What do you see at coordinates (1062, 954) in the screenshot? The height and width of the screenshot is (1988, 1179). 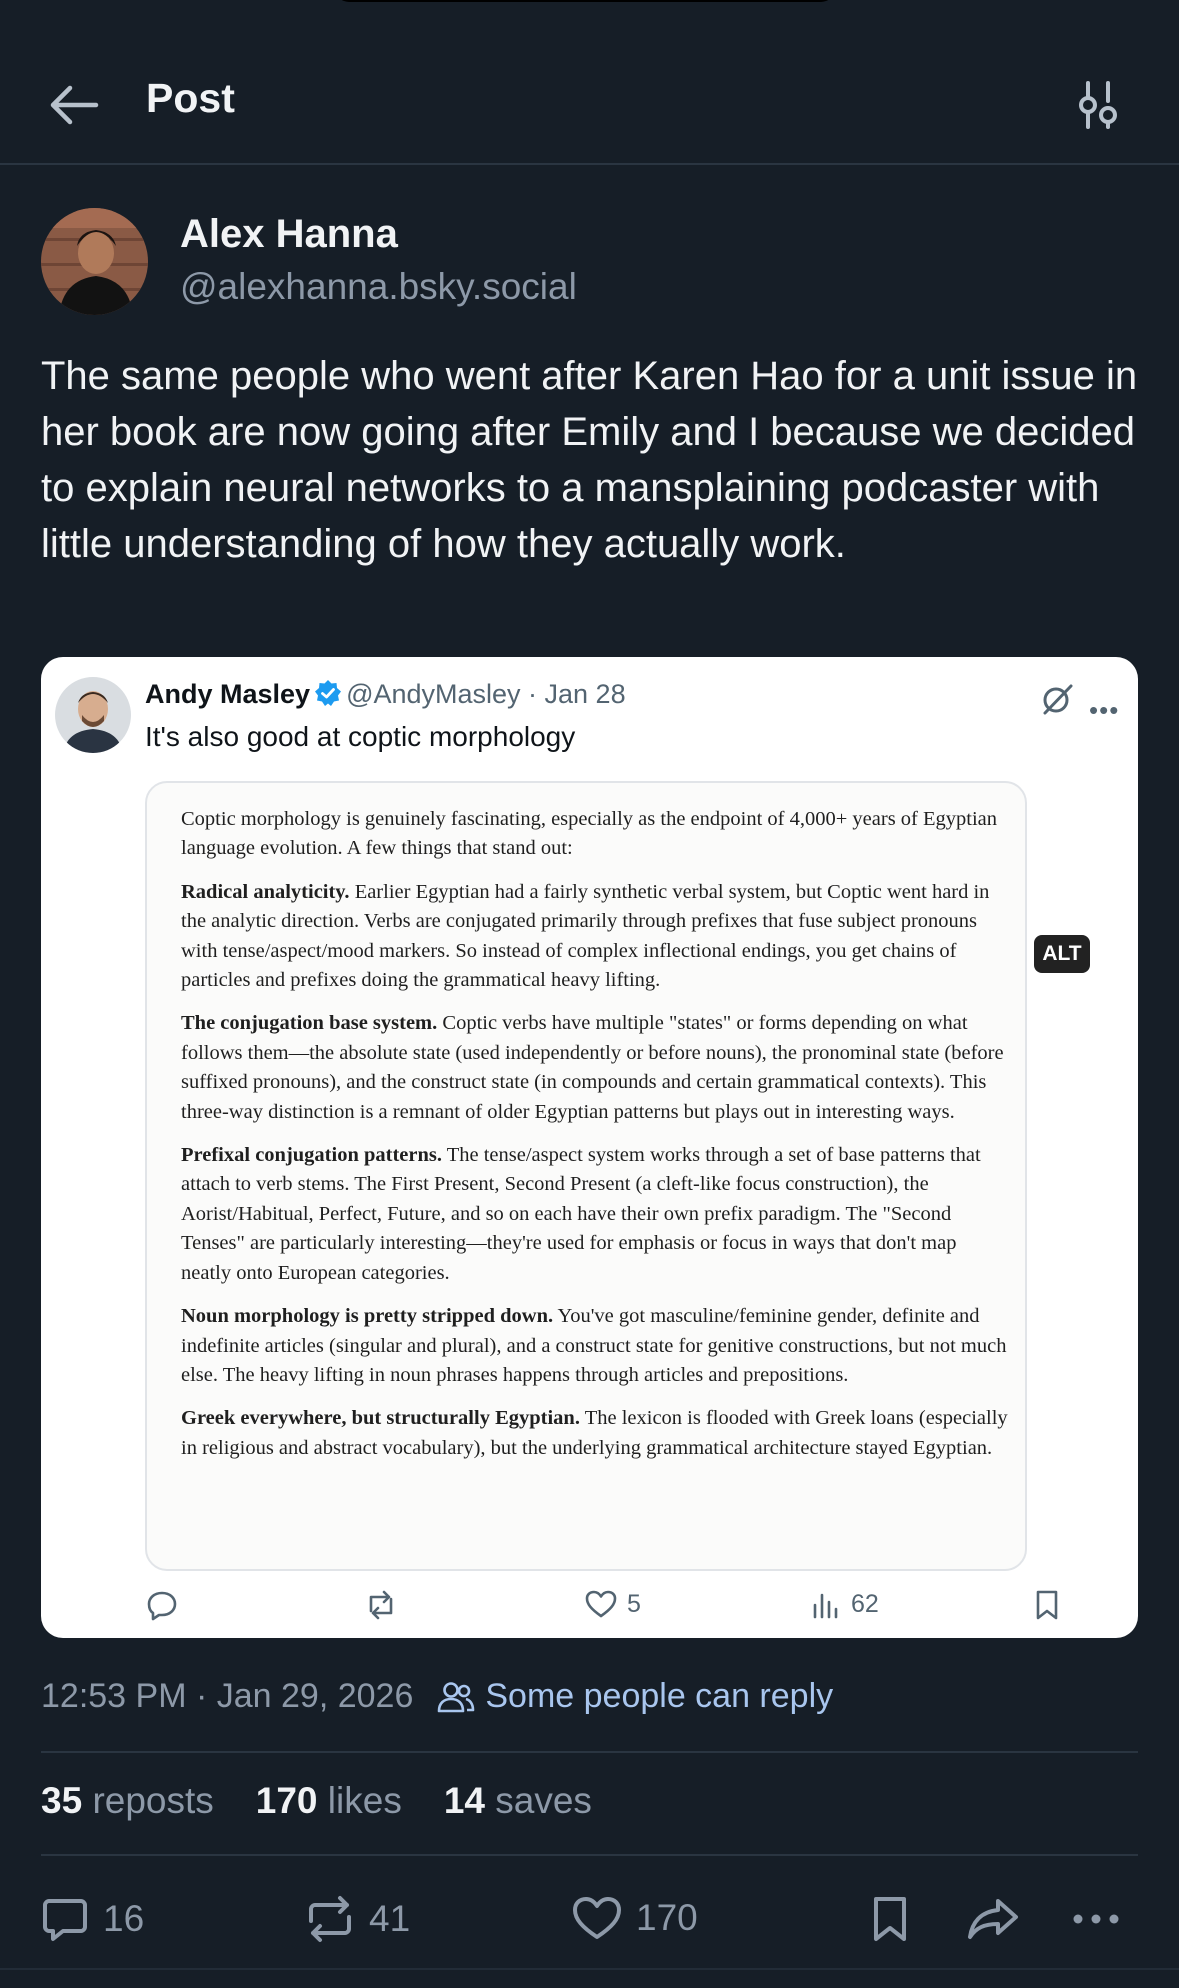 I see `alt-text-badge: ALT` at bounding box center [1062, 954].